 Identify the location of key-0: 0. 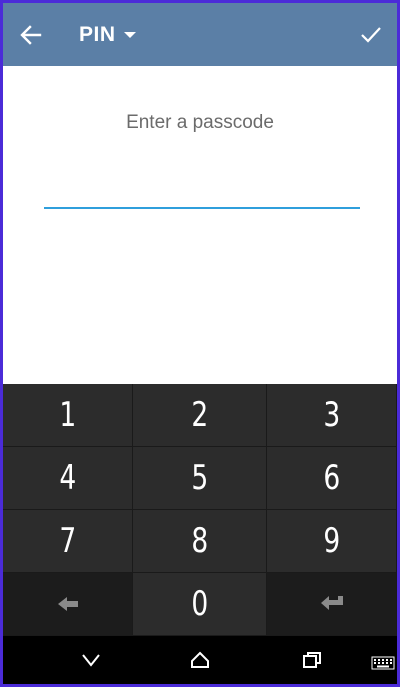
(200, 604).